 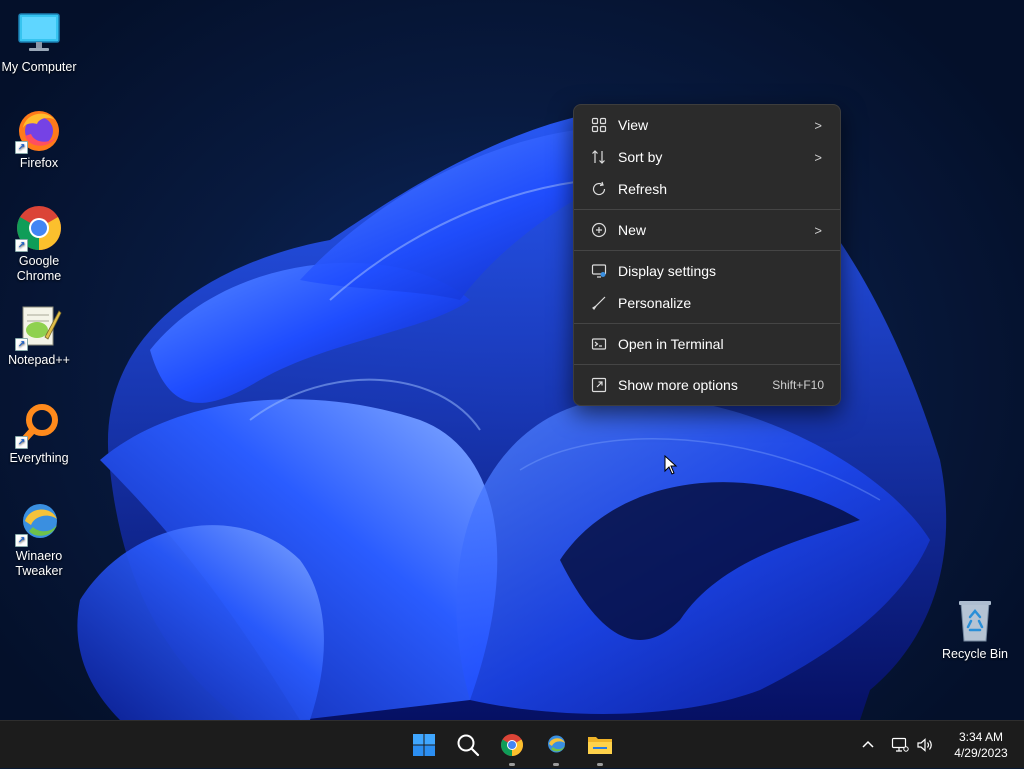 I want to click on menu-item-display-settings: Display settings, so click(x=707, y=271).